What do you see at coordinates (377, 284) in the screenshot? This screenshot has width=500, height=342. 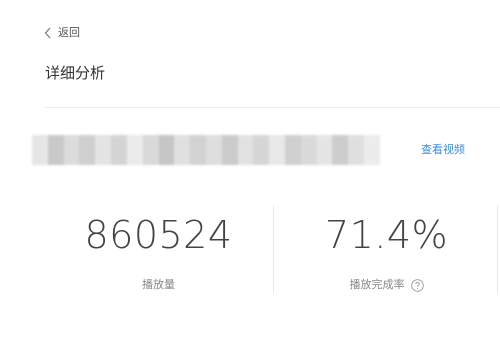 I see `completion-rate-label: 播放完成率` at bounding box center [377, 284].